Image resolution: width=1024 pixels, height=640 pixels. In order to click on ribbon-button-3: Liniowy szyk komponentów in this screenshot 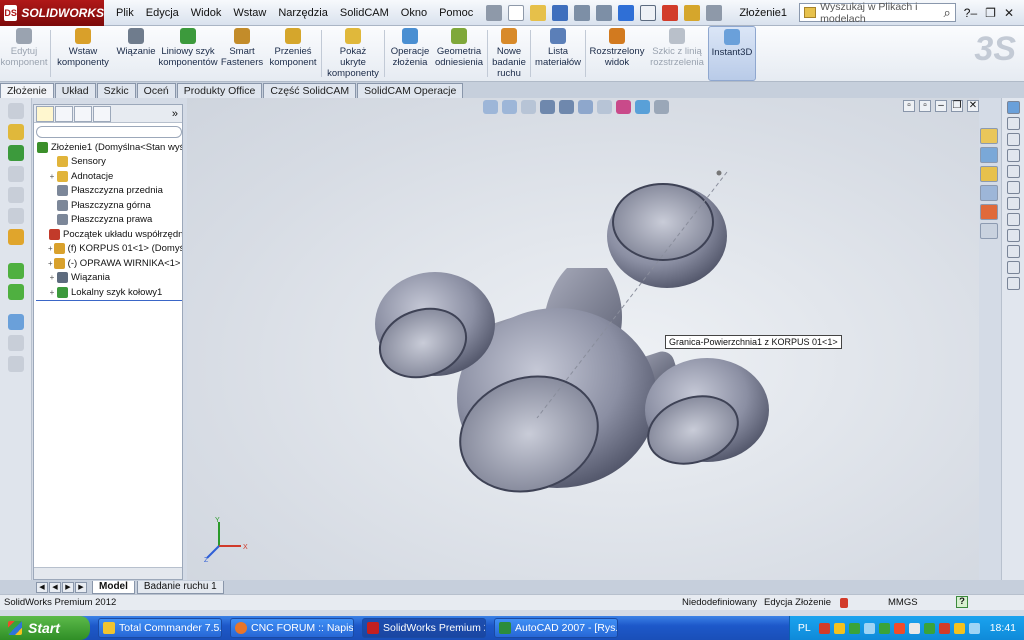, I will do `click(188, 53)`.